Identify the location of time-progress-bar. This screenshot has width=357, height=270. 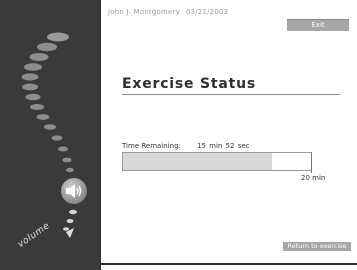
(217, 161).